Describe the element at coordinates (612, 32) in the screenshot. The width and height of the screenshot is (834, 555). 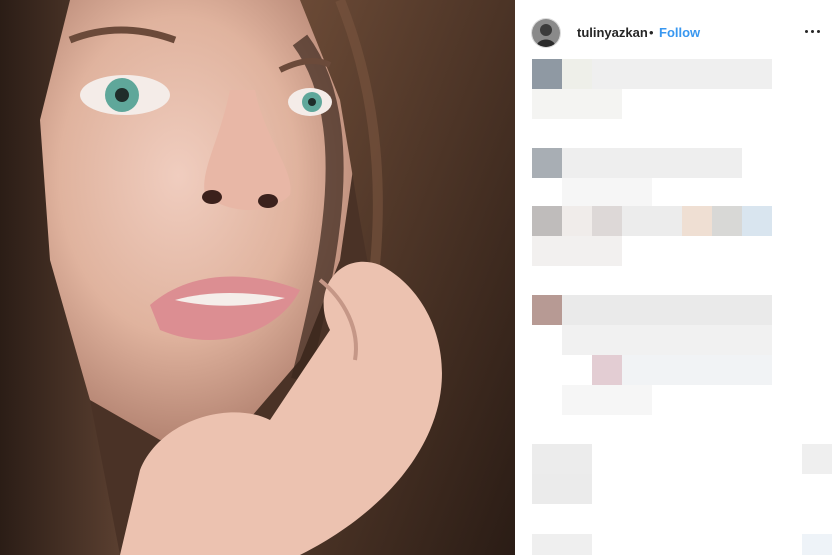
I see `username-link: tulinyazkan` at that location.